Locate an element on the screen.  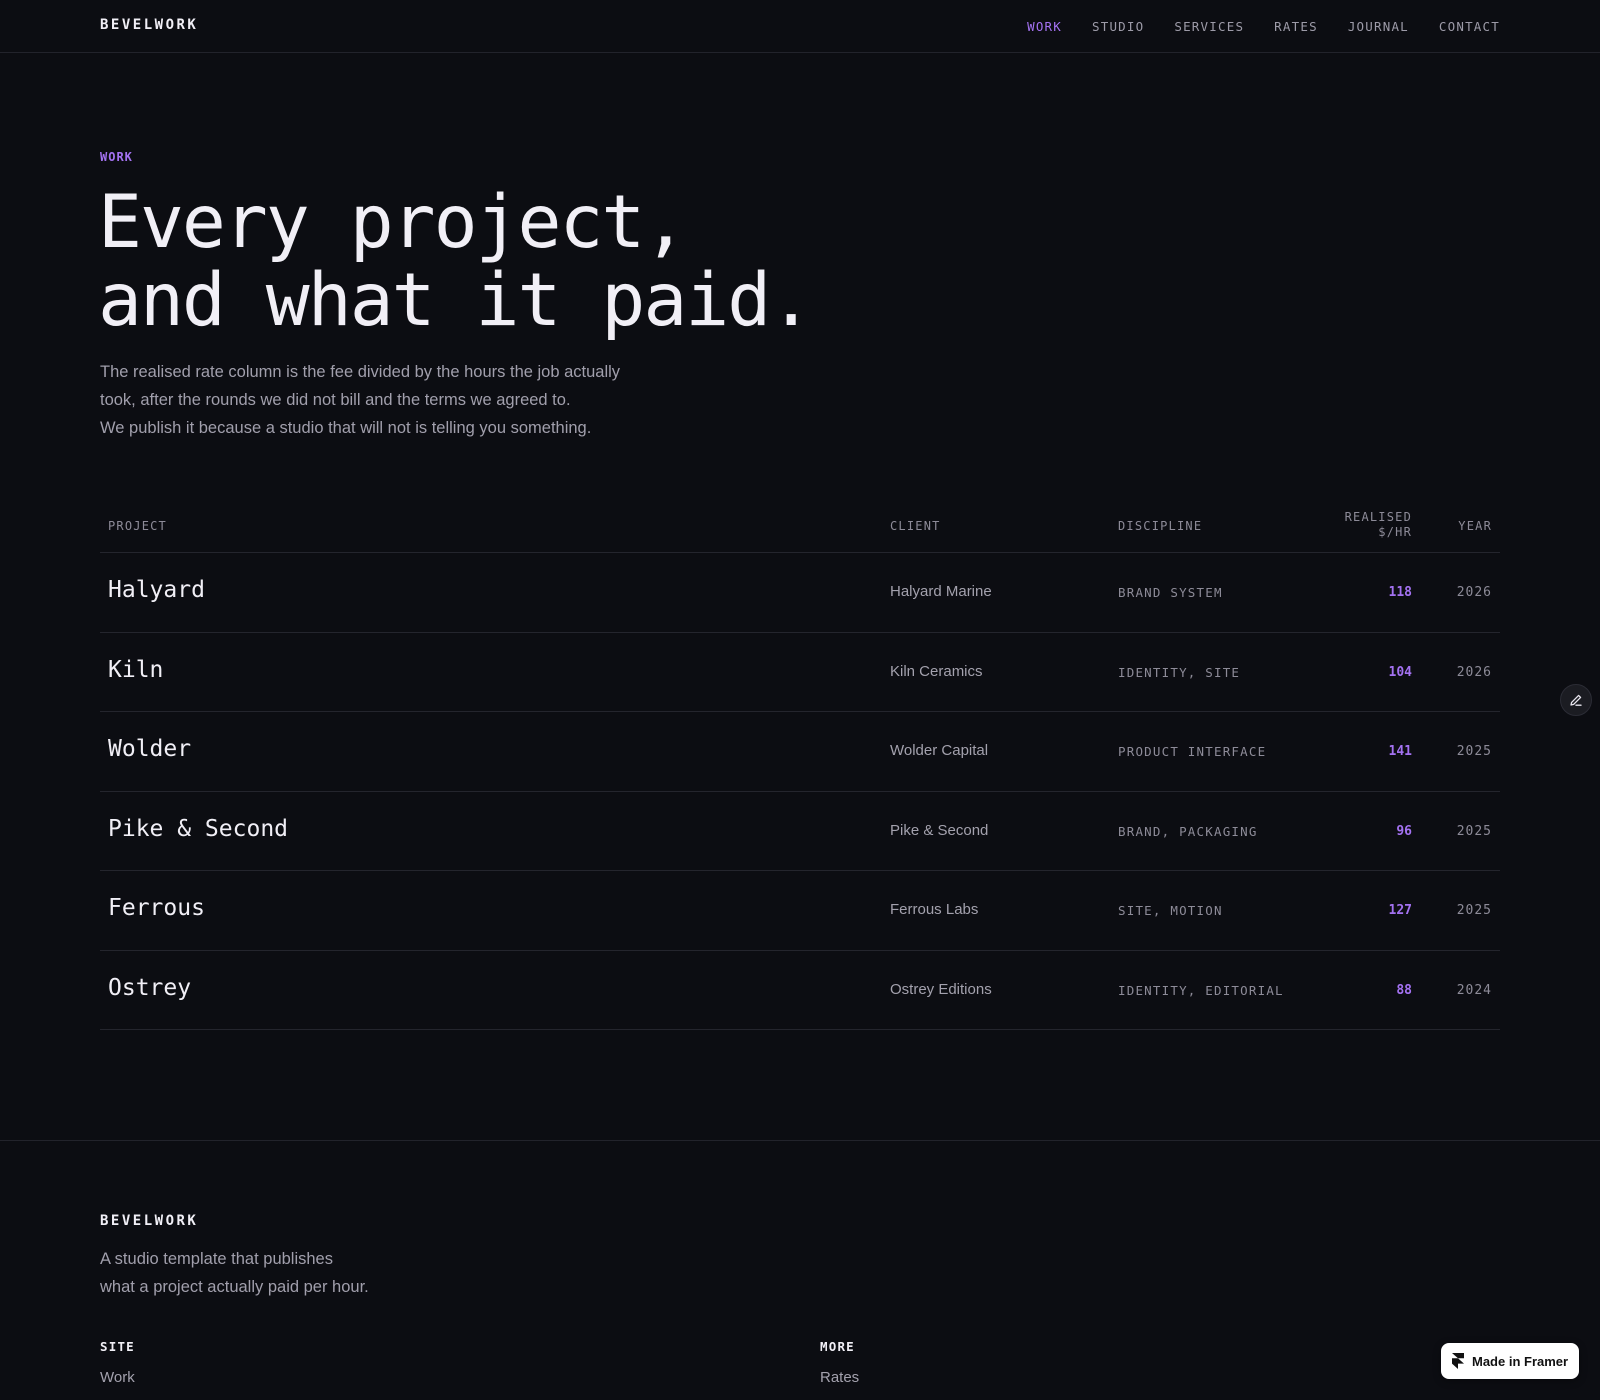
headline-line-1: Every project, is located at coordinates (392, 222).